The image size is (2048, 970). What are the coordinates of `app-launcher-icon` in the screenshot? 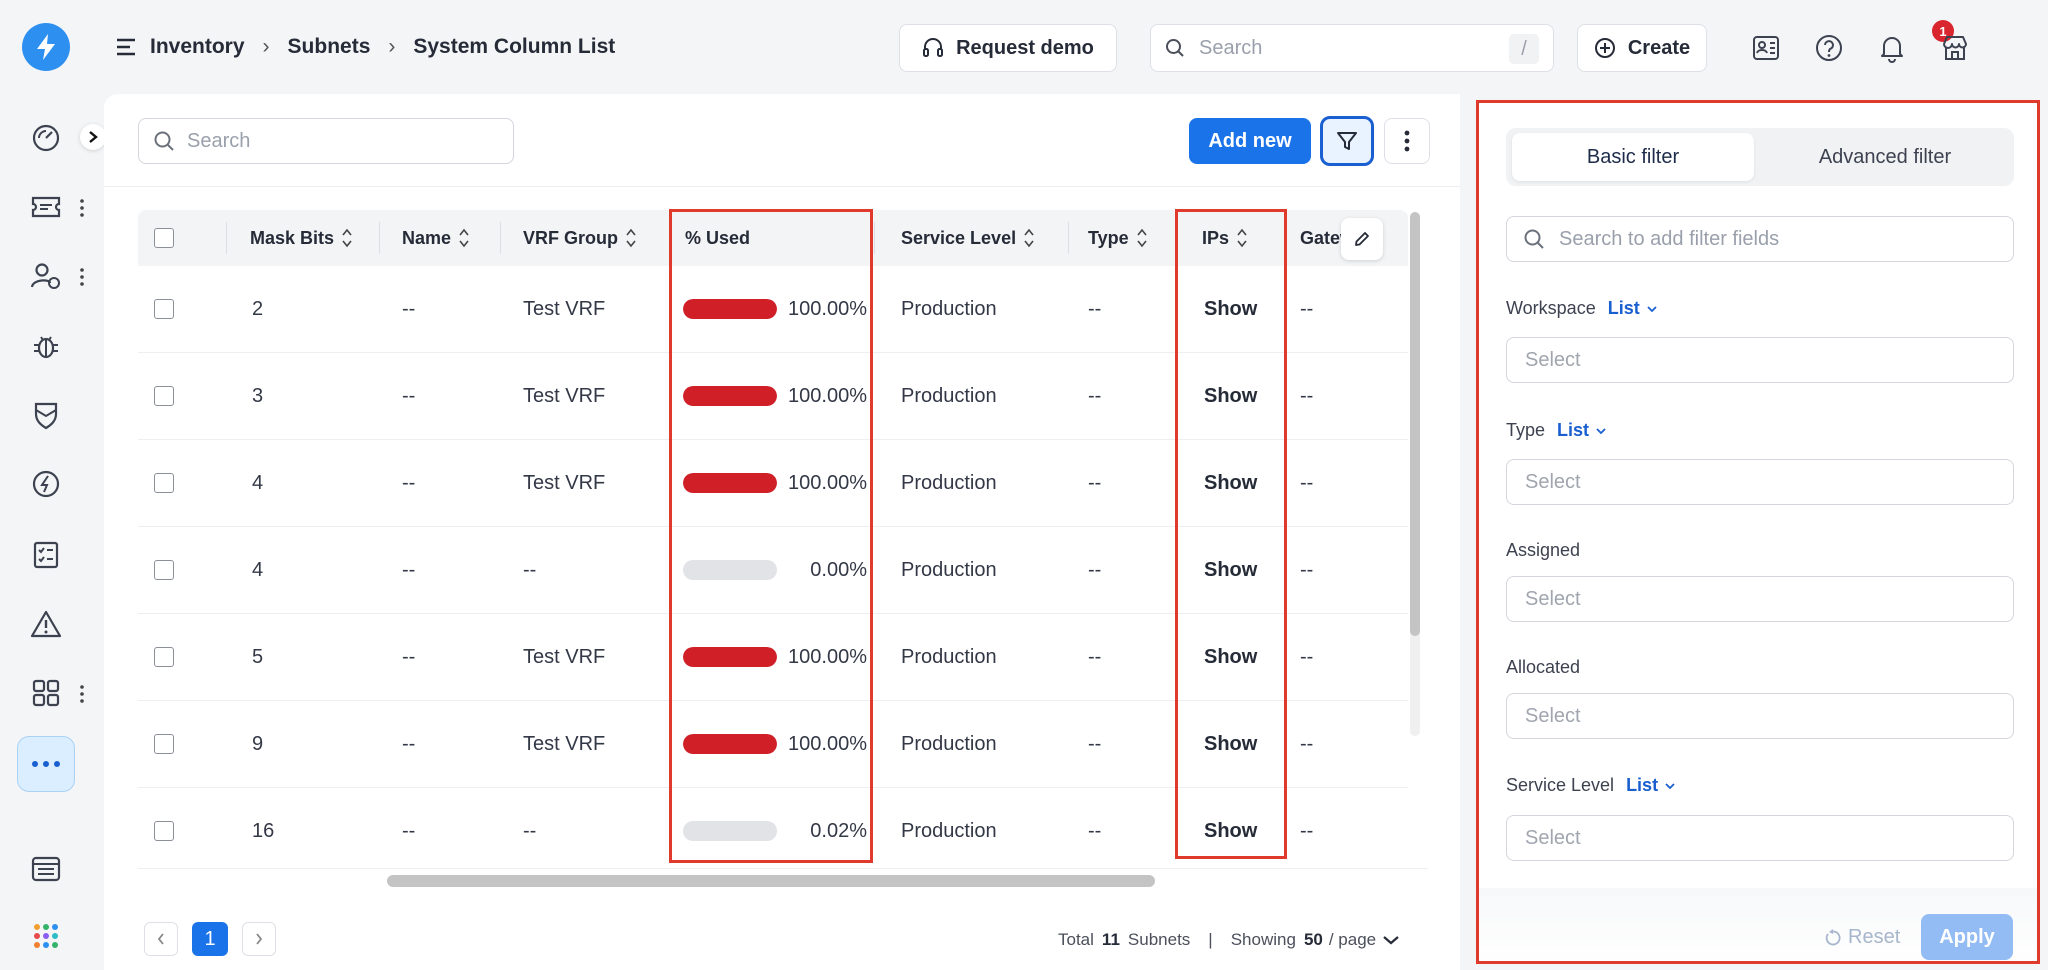 It's located at (46, 936).